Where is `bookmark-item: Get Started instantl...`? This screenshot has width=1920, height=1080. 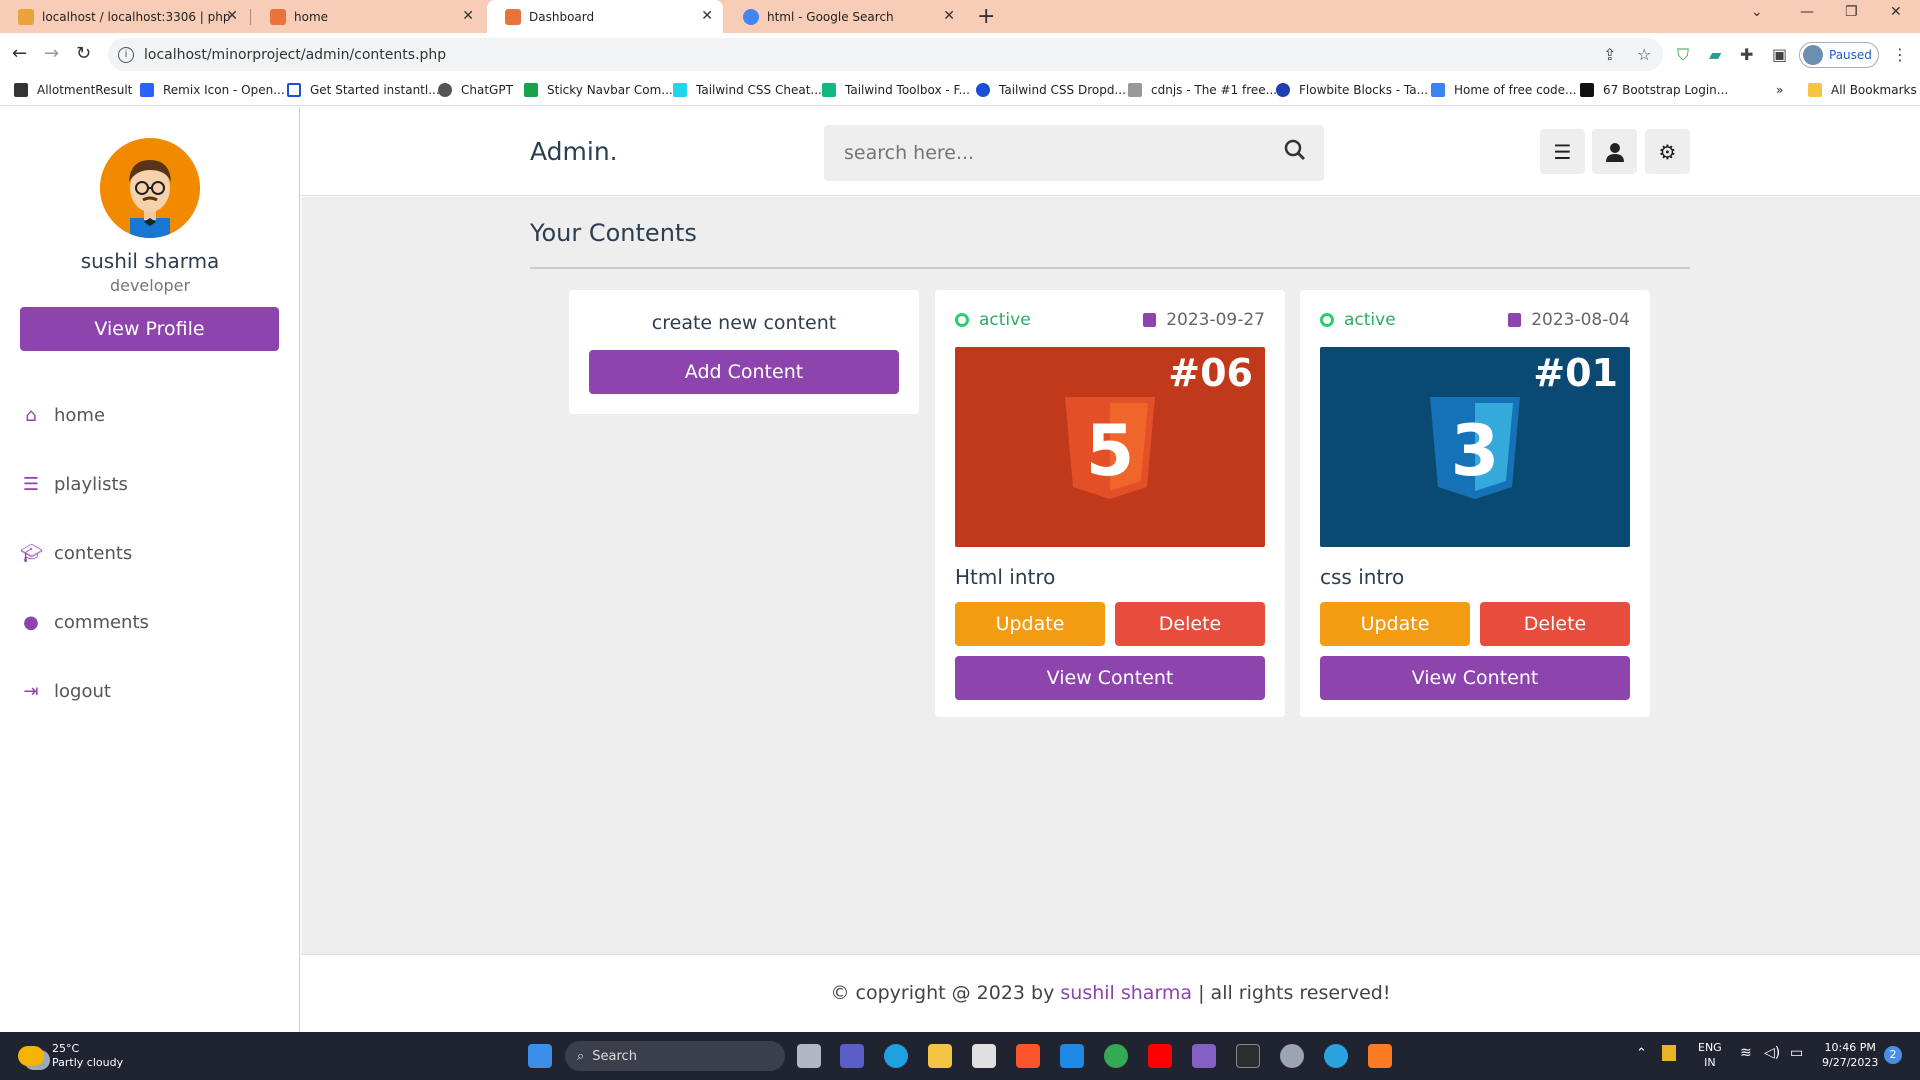 bookmark-item: Get Started instantl... is located at coordinates (363, 90).